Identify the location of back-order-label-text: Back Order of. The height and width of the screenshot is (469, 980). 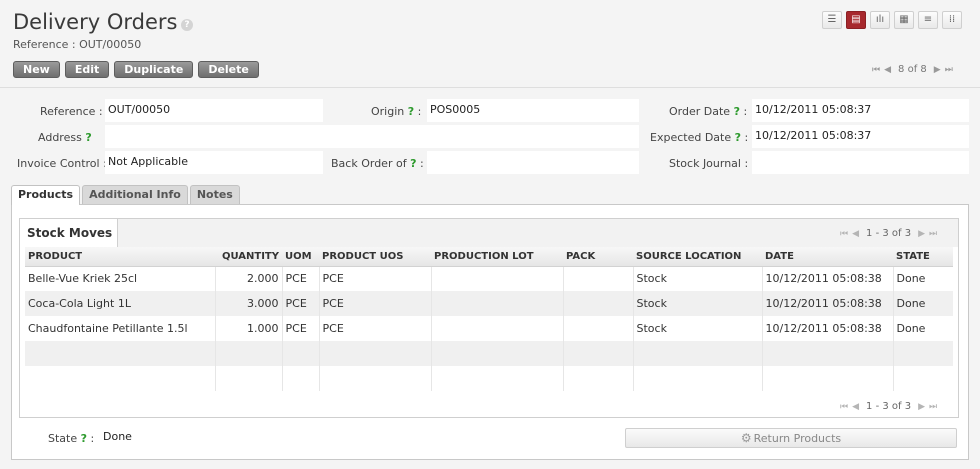
(369, 163).